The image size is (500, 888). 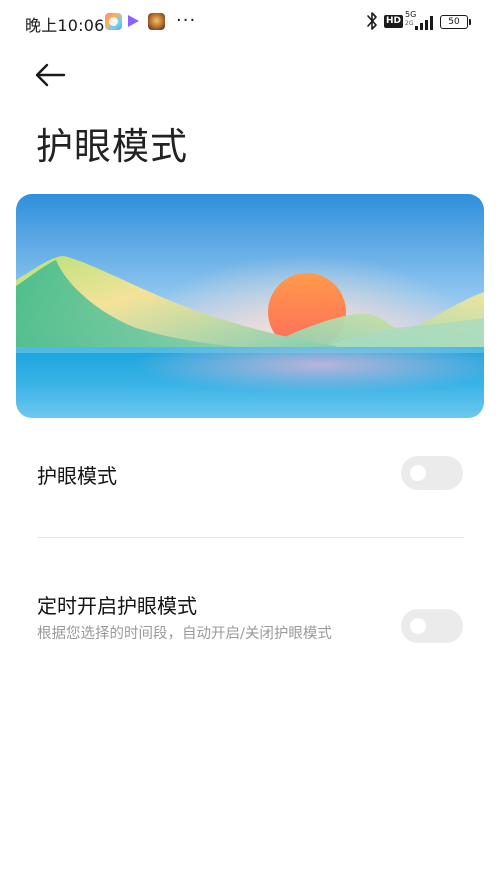 What do you see at coordinates (425, 22) in the screenshot?
I see `signal-strength-icon` at bounding box center [425, 22].